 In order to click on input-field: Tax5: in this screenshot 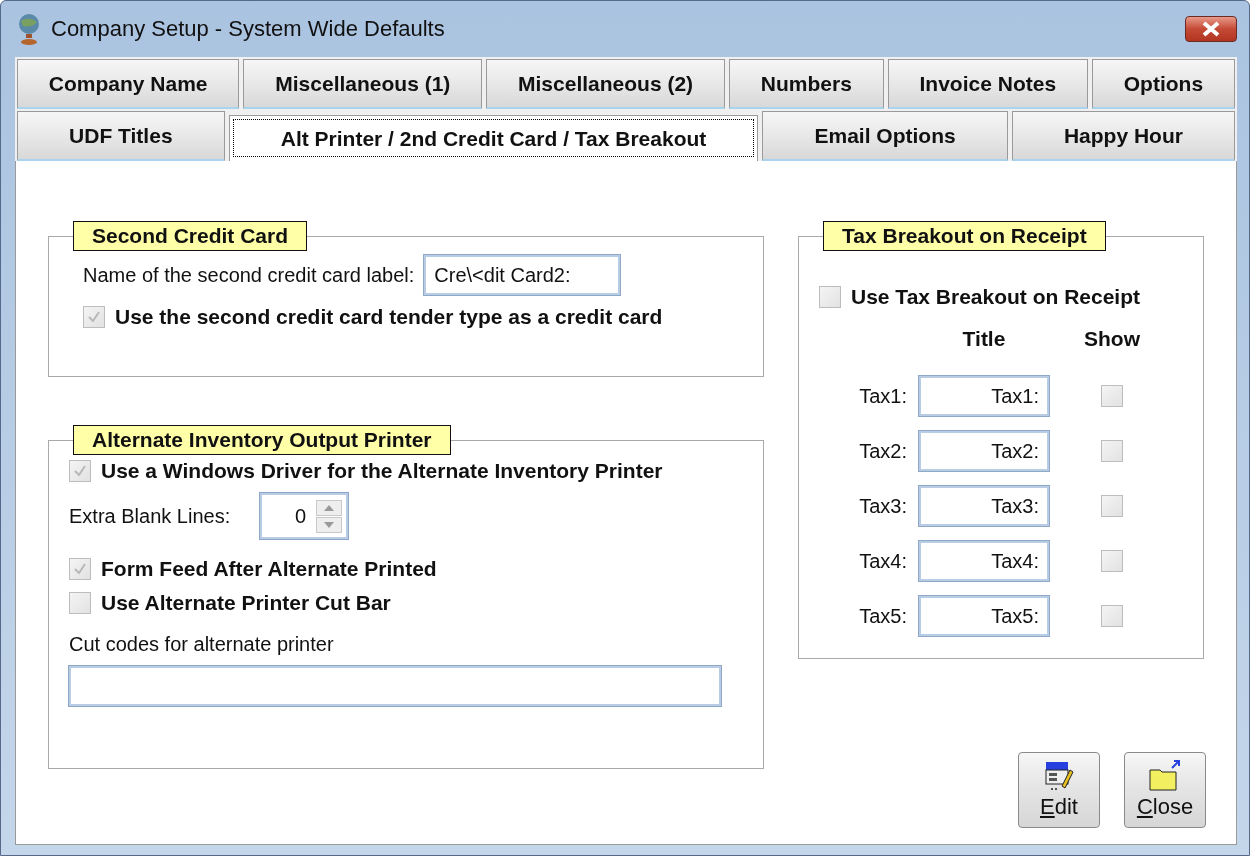, I will do `click(984, 616)`.